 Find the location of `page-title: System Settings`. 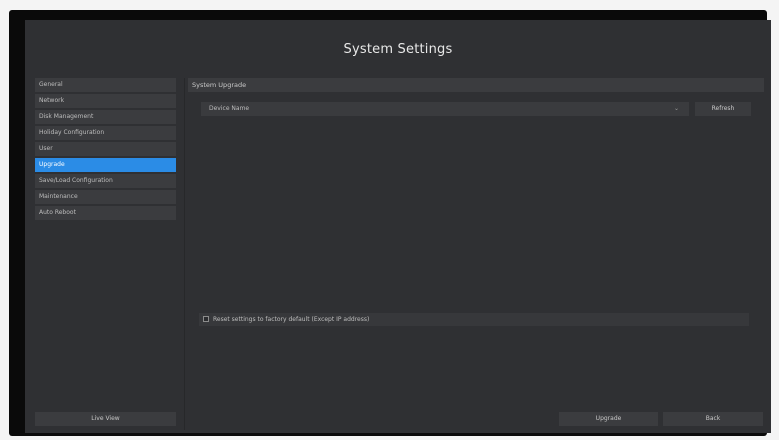

page-title: System Settings is located at coordinates (398, 49).